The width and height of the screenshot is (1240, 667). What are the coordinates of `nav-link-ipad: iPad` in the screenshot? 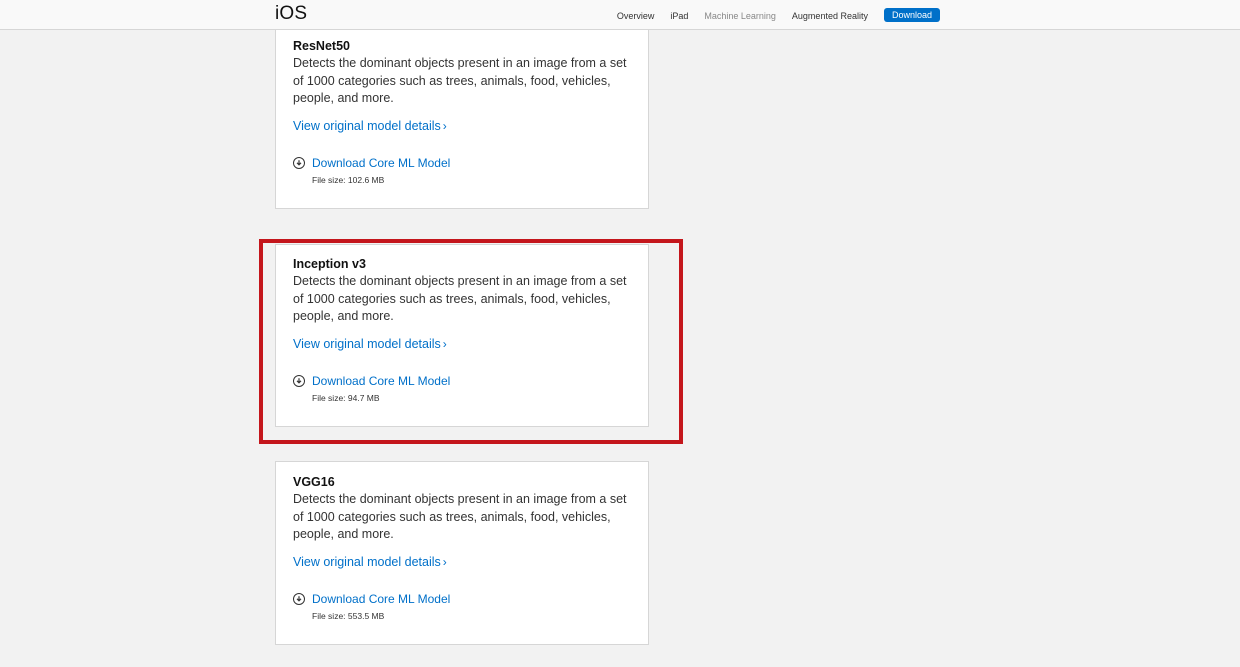 It's located at (679, 16).